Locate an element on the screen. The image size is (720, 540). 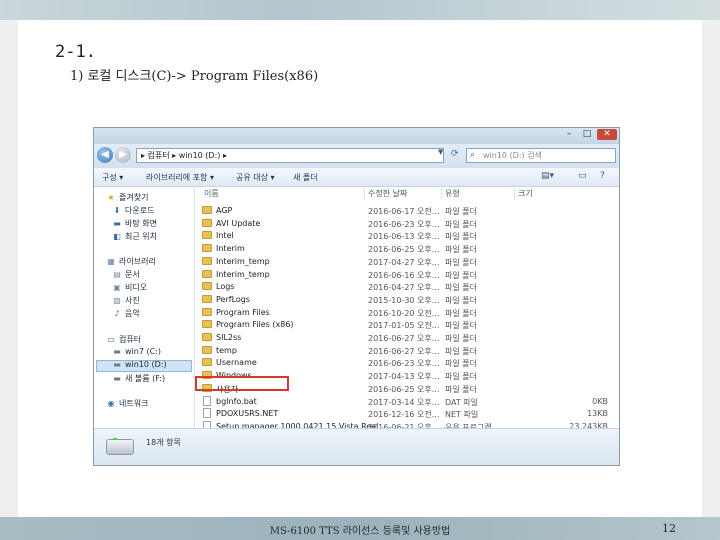
nav-item-documents: ▤ 문서 is located at coordinates (126, 274).